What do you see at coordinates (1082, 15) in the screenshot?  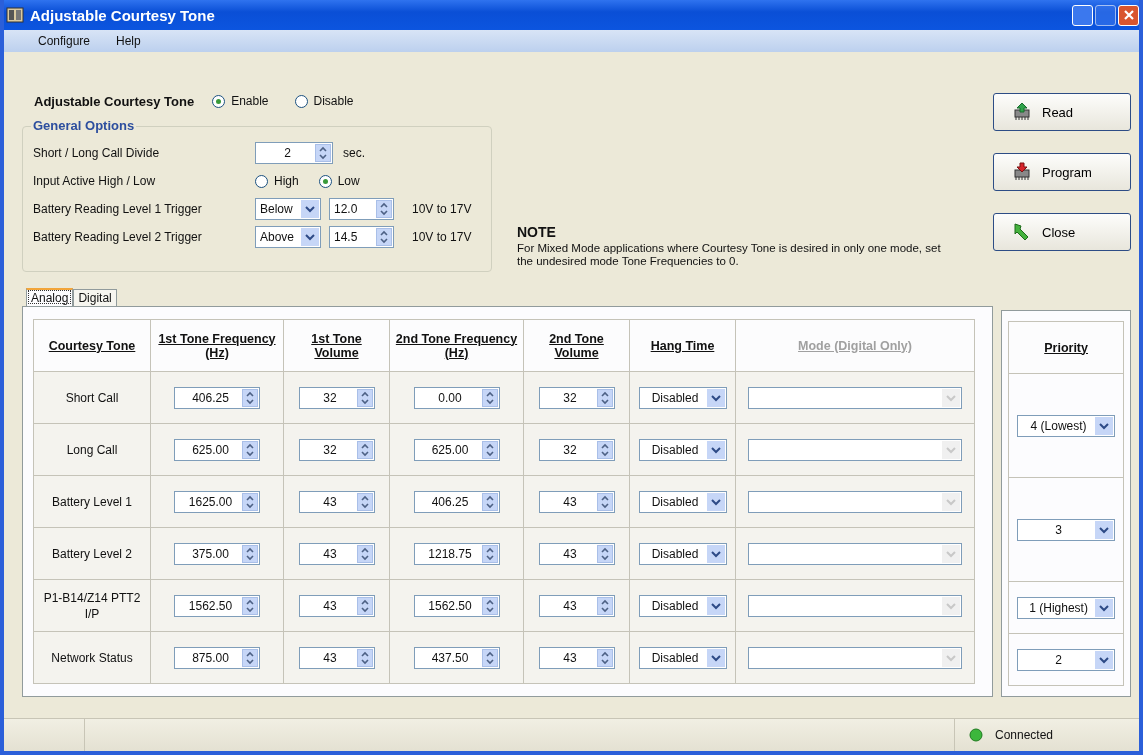 I see `minimize-button` at bounding box center [1082, 15].